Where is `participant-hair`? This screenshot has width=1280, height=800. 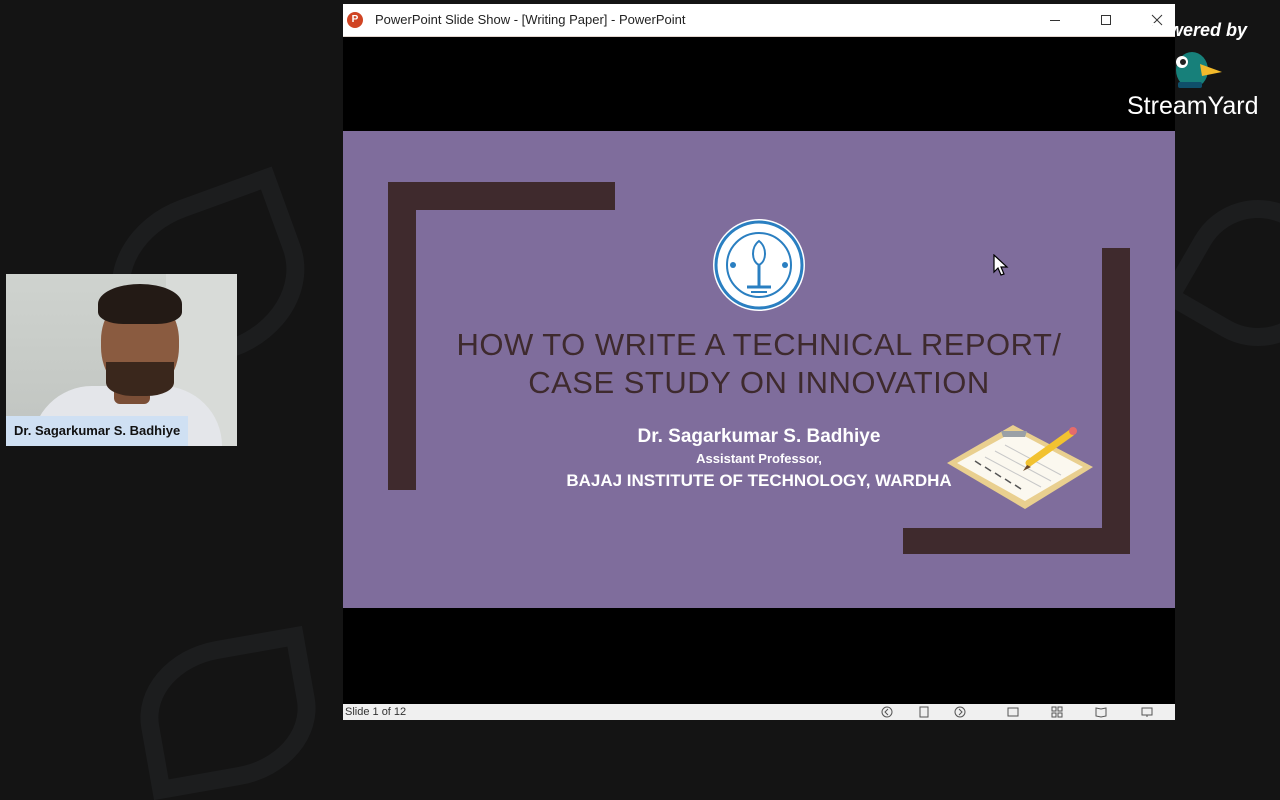 participant-hair is located at coordinates (140, 304).